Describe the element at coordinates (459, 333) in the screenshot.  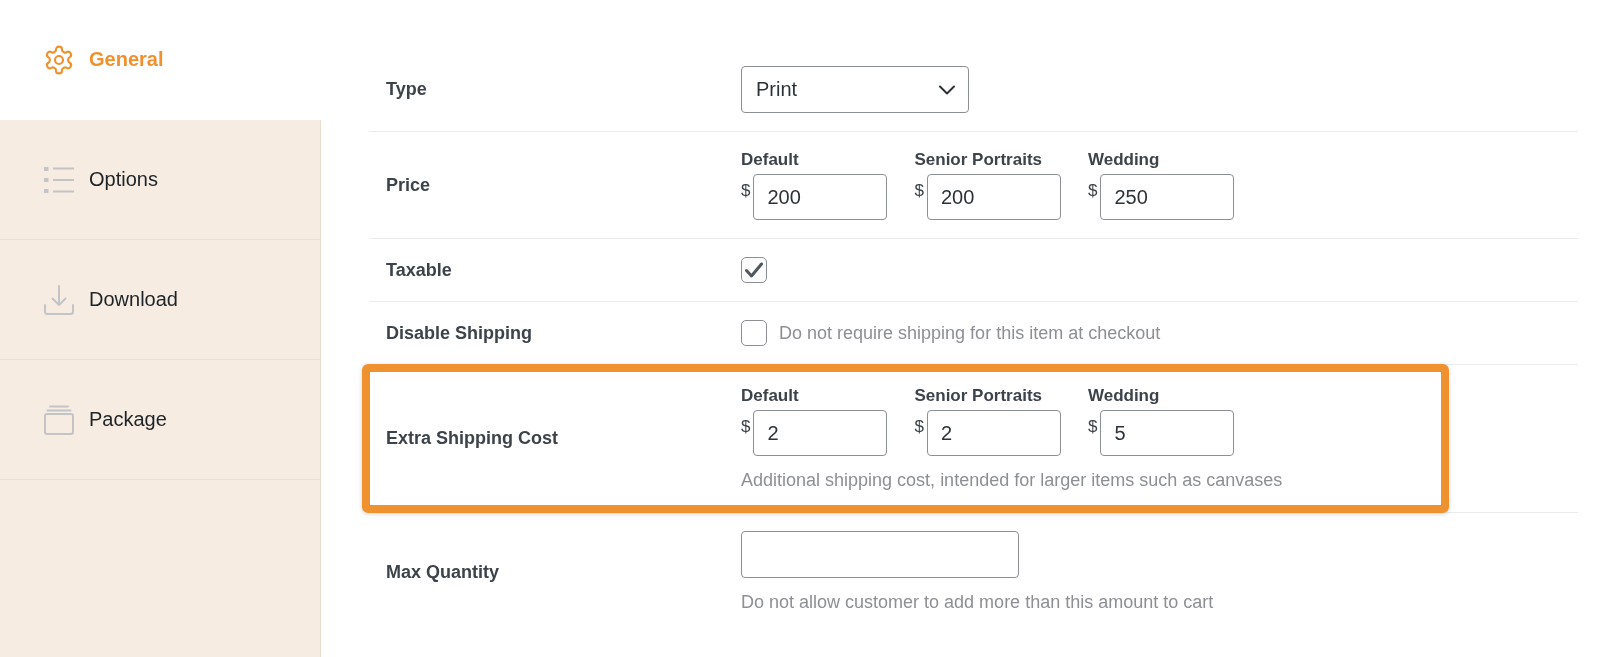
I see `field-label: Disable Shipping` at that location.